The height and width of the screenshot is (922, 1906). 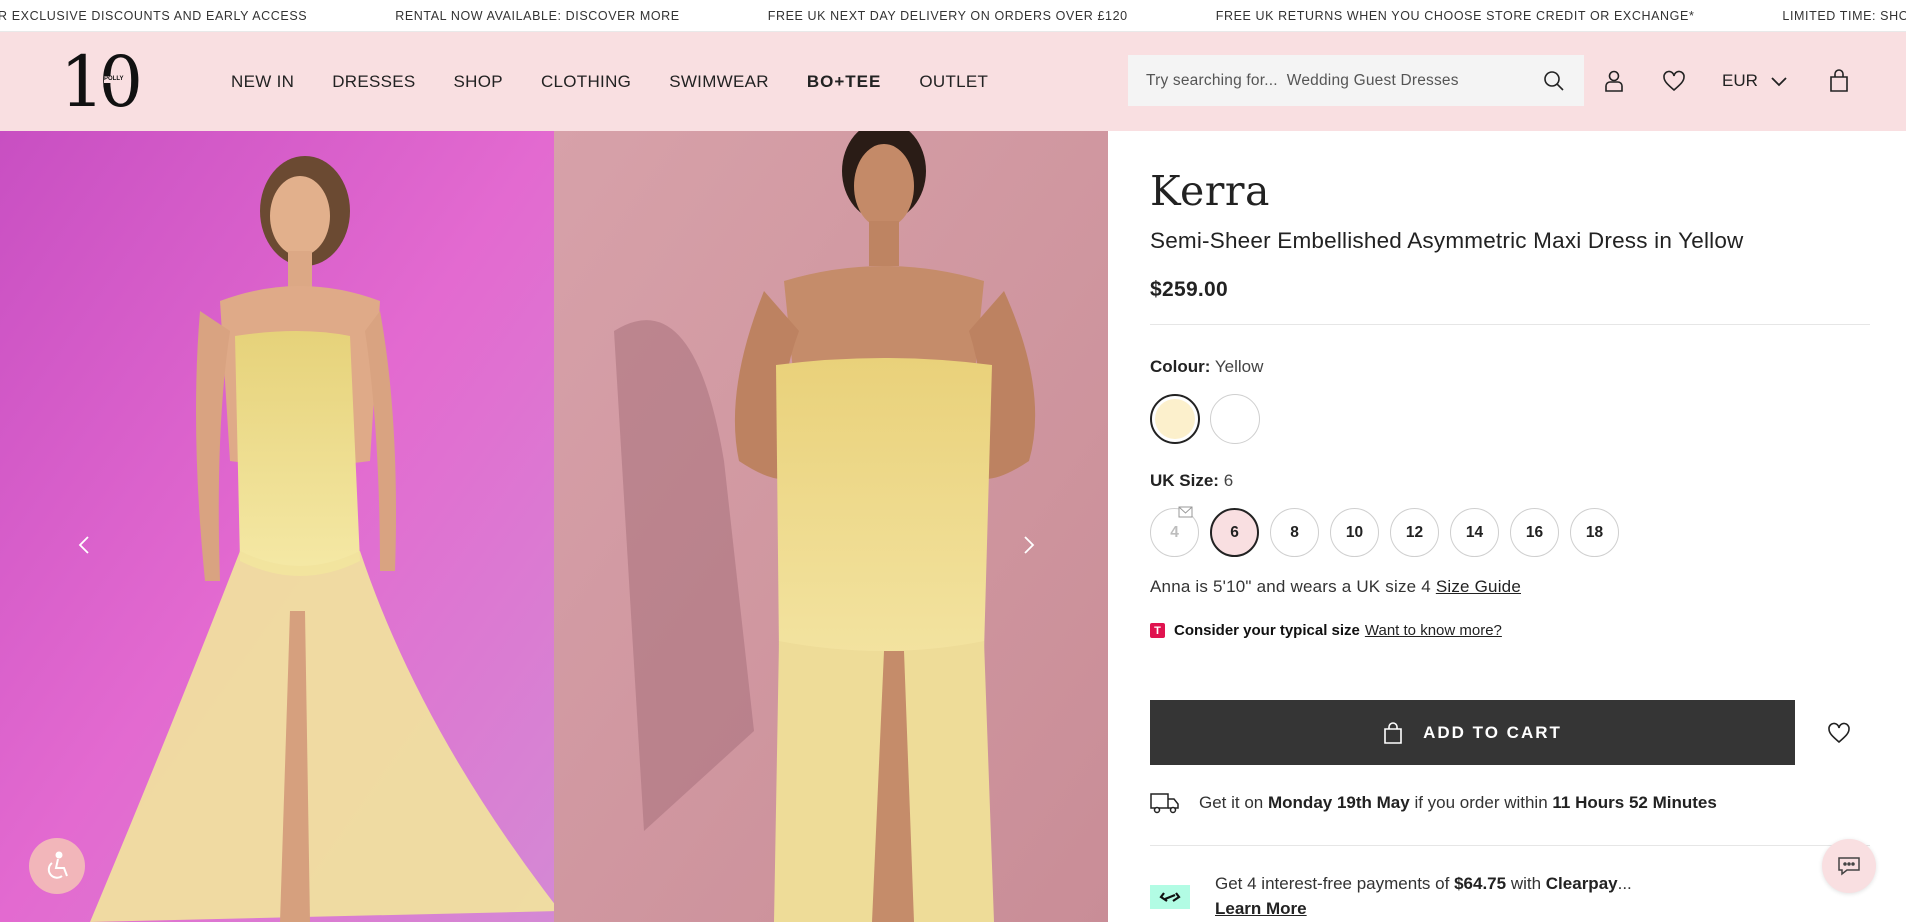 I want to click on size-guide-link: Size Guide, so click(x=1478, y=586).